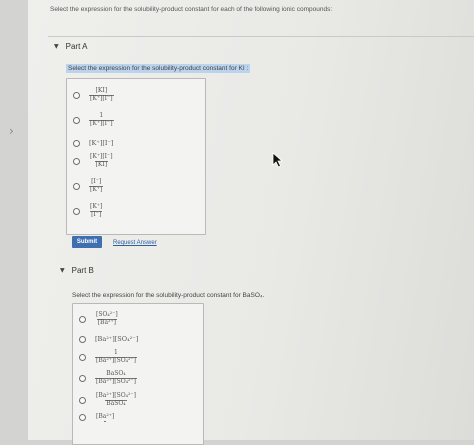  I want to click on option-expression: [K⁺][I⁻] [KI], so click(101, 160).